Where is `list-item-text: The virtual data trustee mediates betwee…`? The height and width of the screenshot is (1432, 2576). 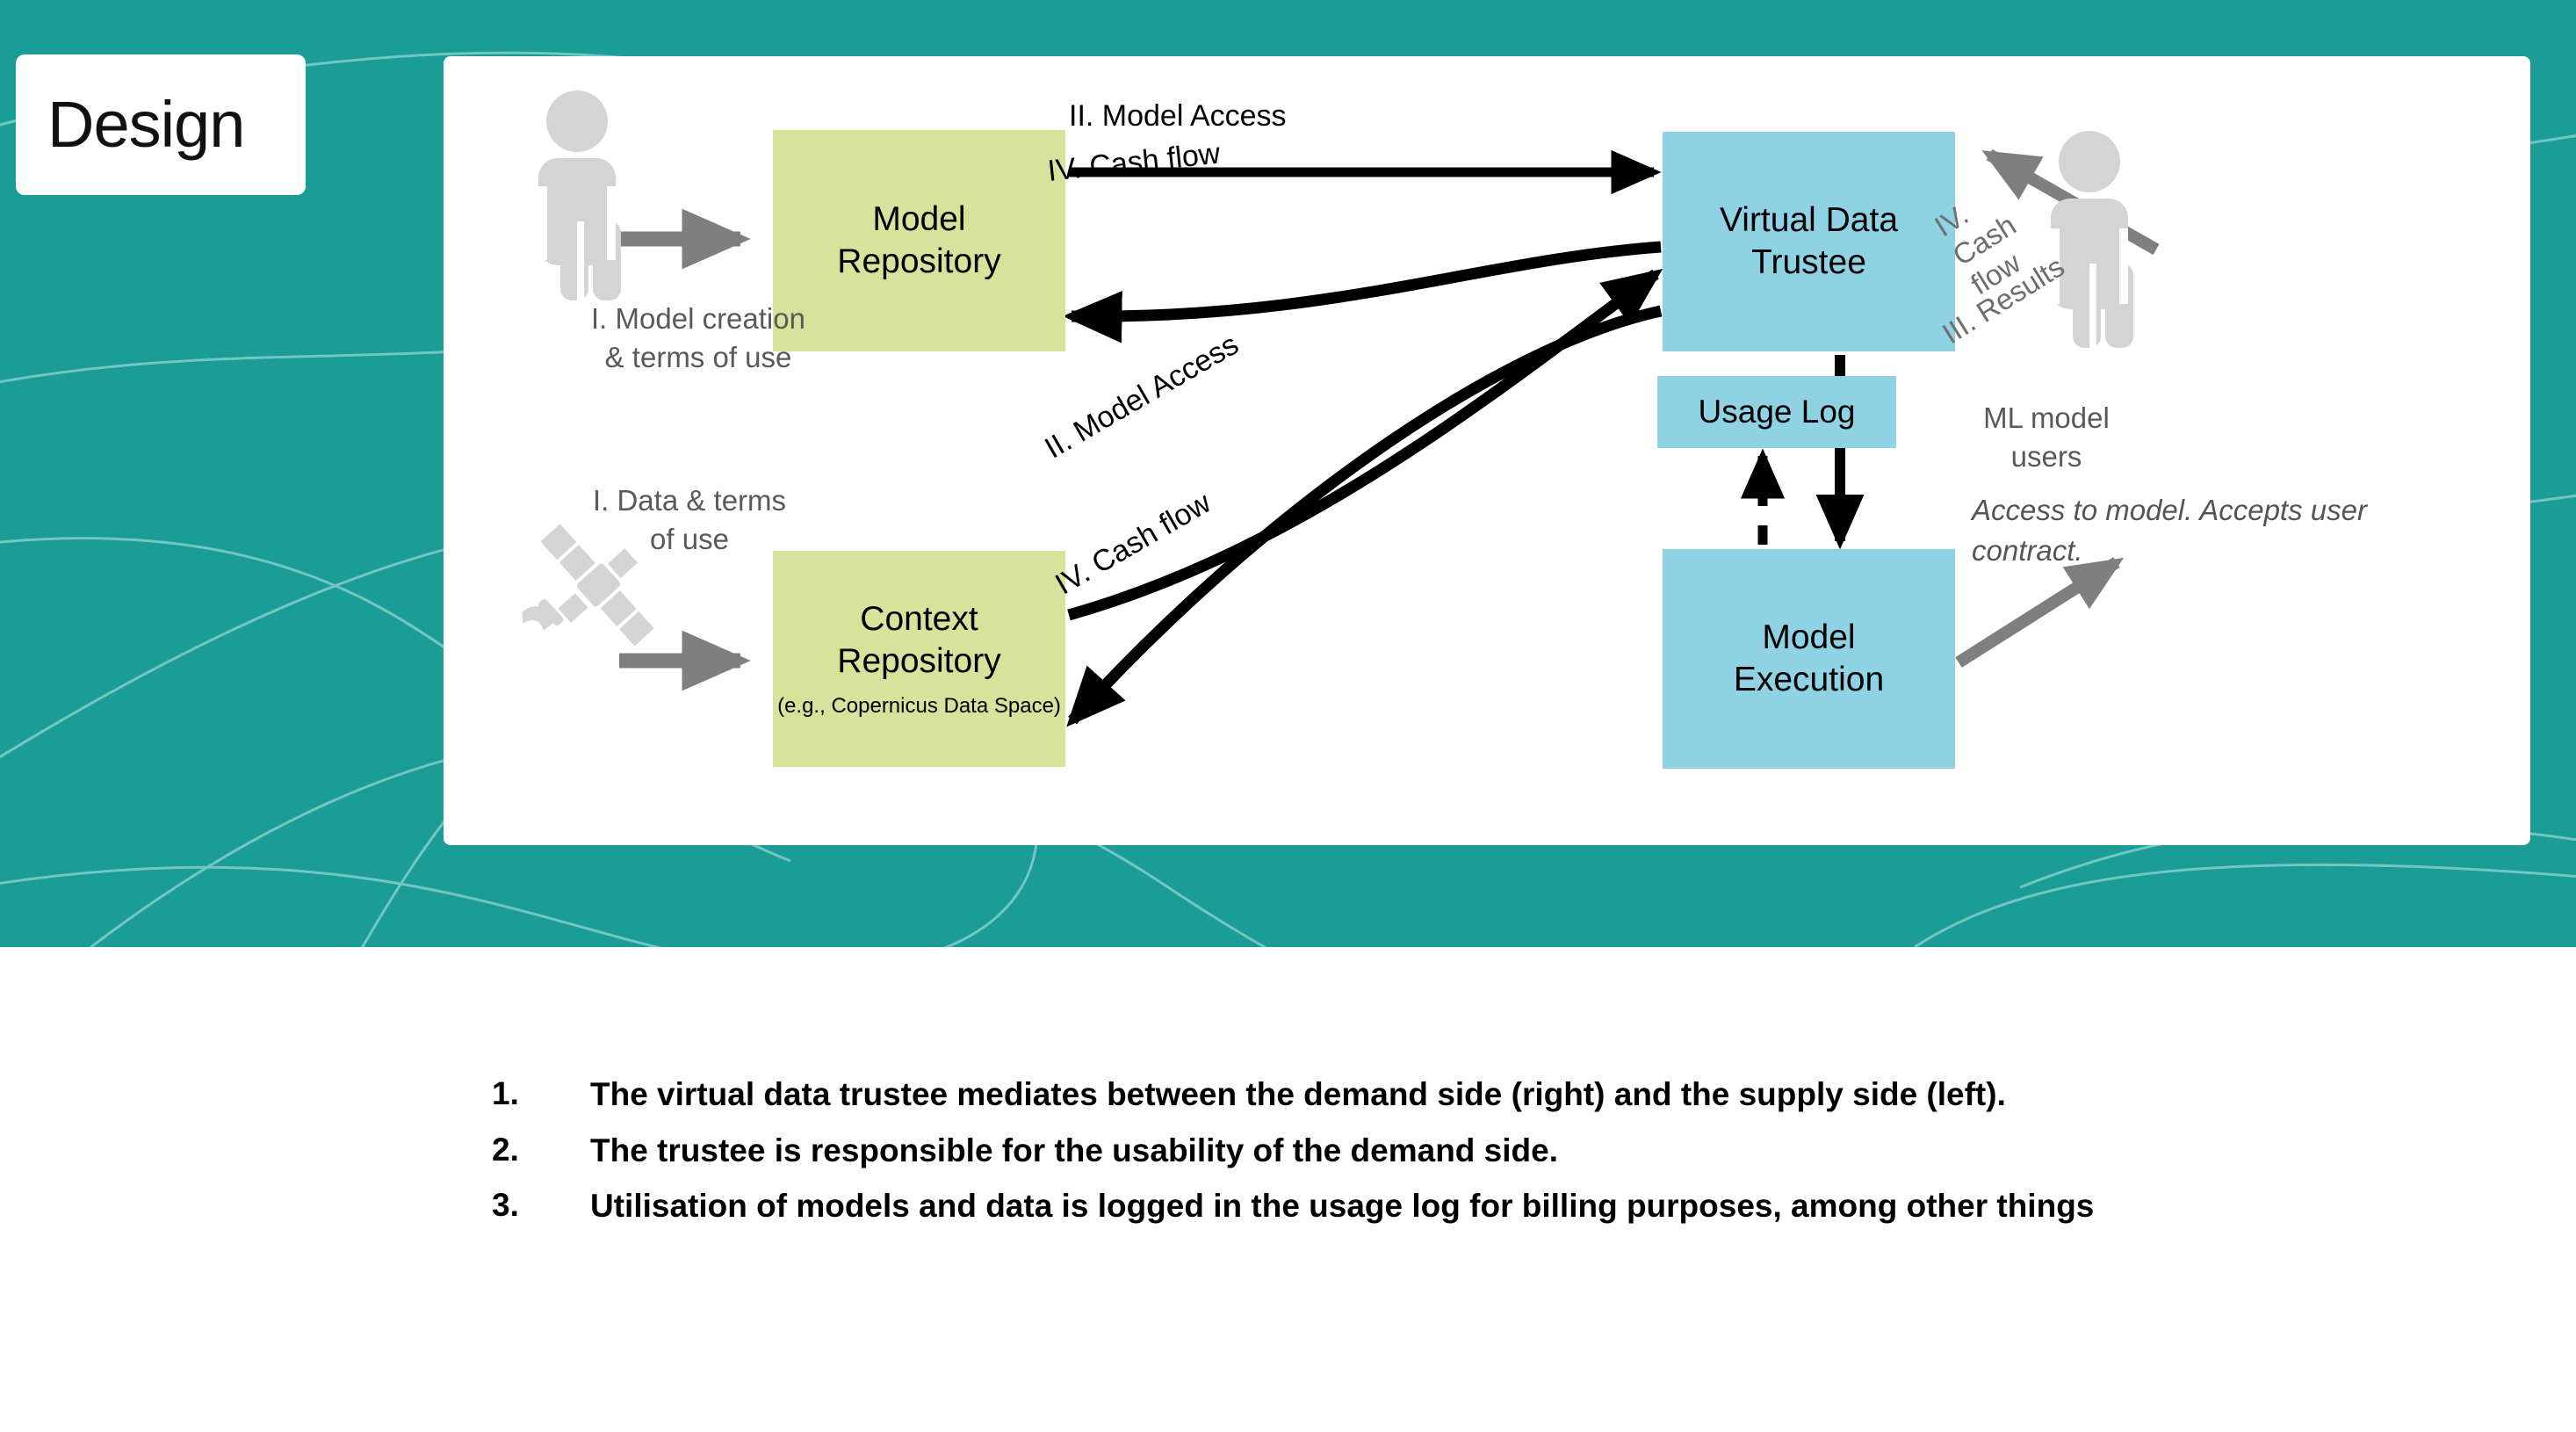
list-item-text: The virtual data trustee mediates betwee… is located at coordinates (1298, 1094).